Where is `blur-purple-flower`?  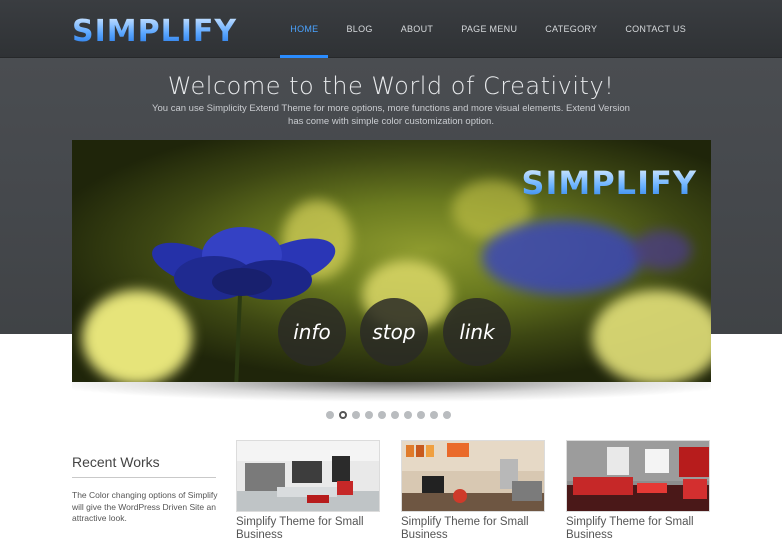
blur-purple-flower is located at coordinates (662, 250).